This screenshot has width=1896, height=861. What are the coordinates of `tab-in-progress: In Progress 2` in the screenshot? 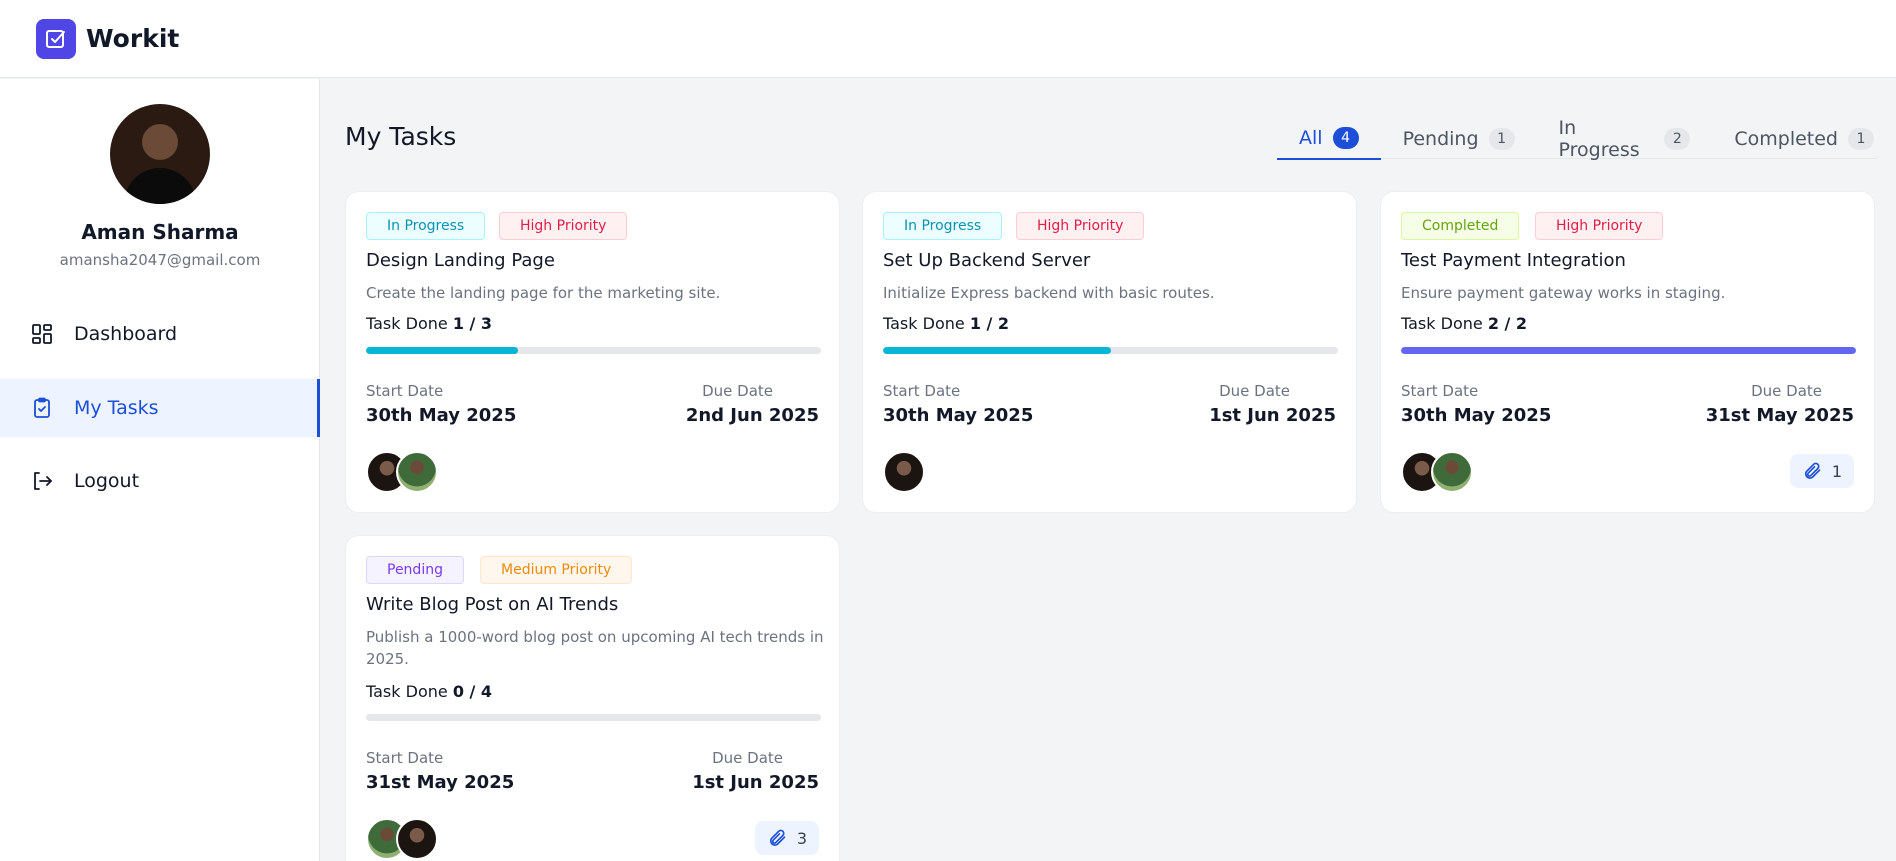 It's located at (1625, 139).